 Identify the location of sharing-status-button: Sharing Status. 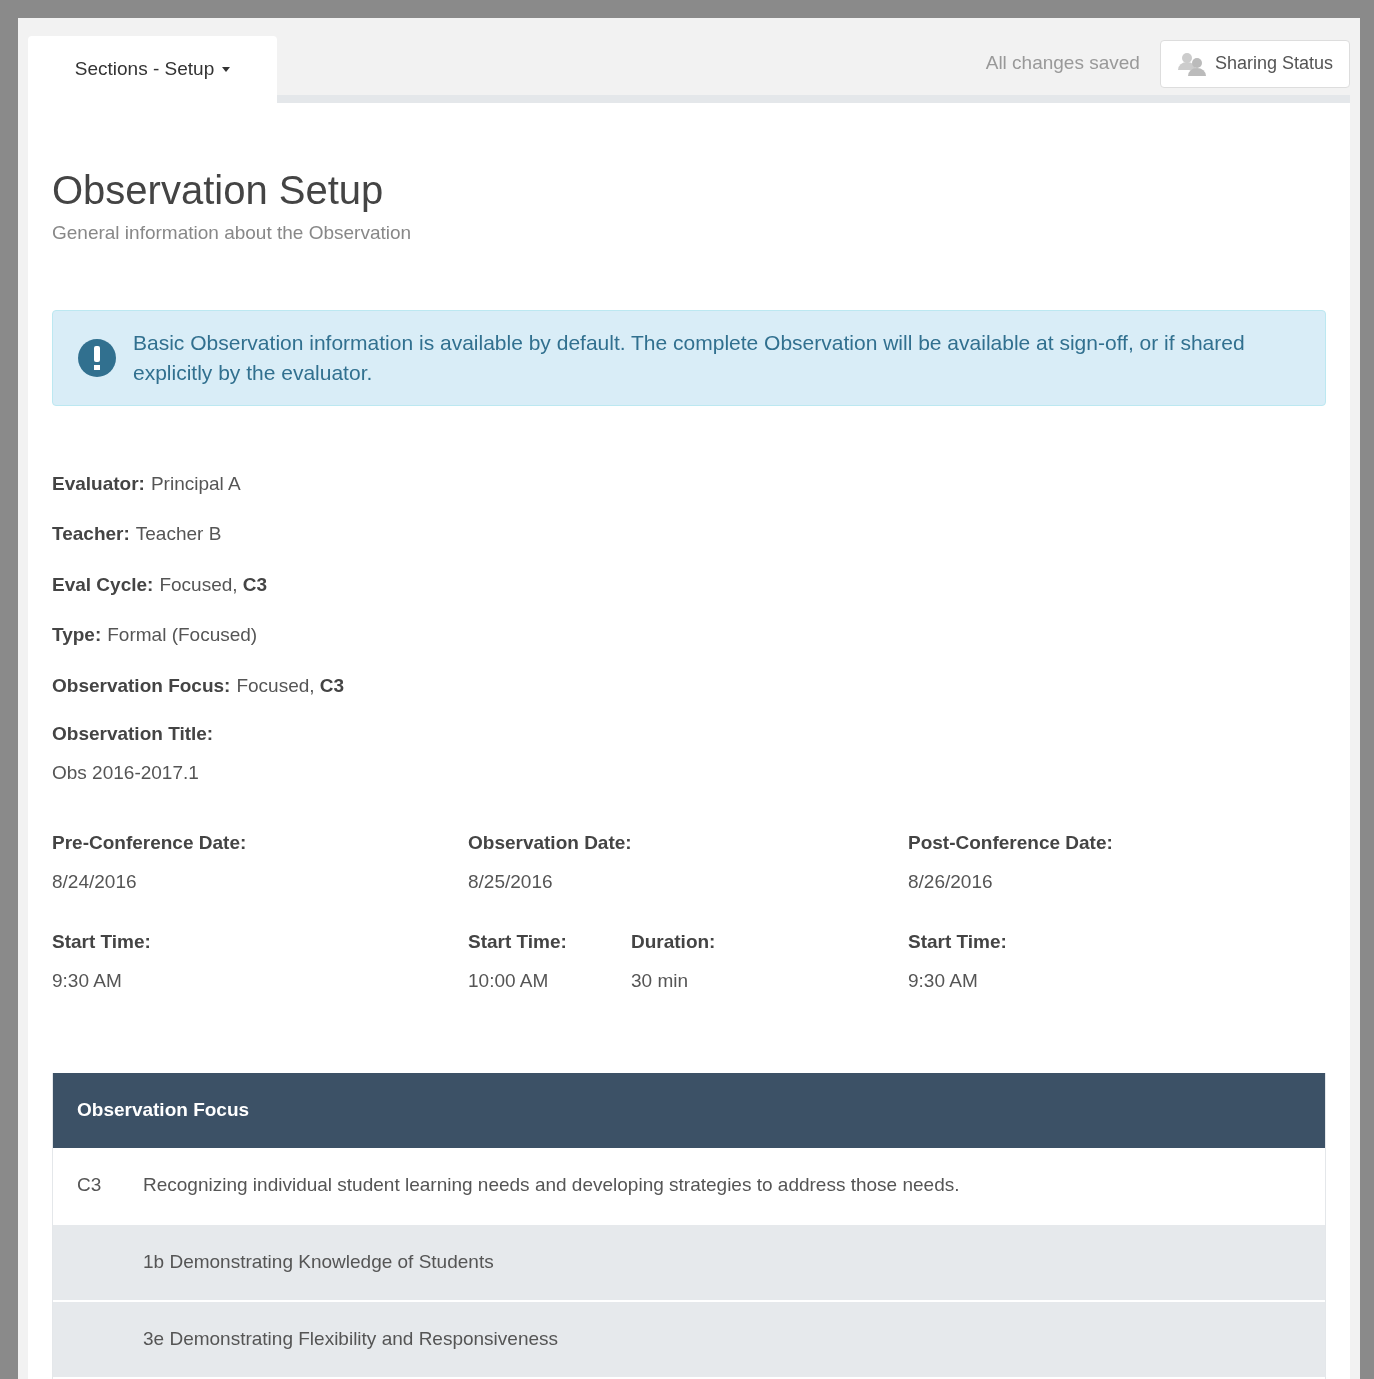
(1254, 63).